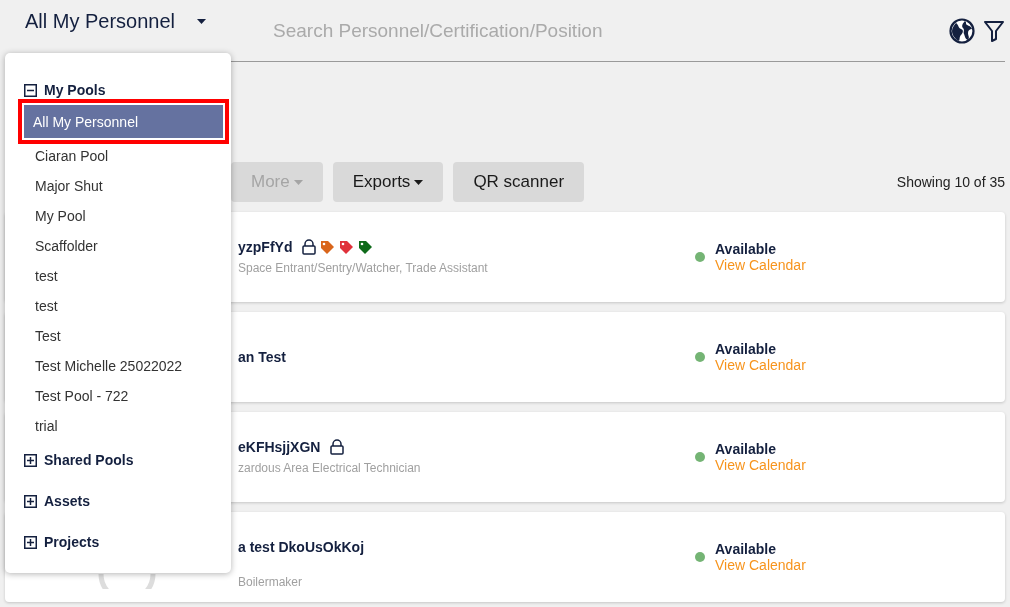 The width and height of the screenshot is (1010, 607). What do you see at coordinates (468, 268) in the screenshot?
I see `position-list: Space Entrant/Sentry/Watcher, Trade Assistant` at bounding box center [468, 268].